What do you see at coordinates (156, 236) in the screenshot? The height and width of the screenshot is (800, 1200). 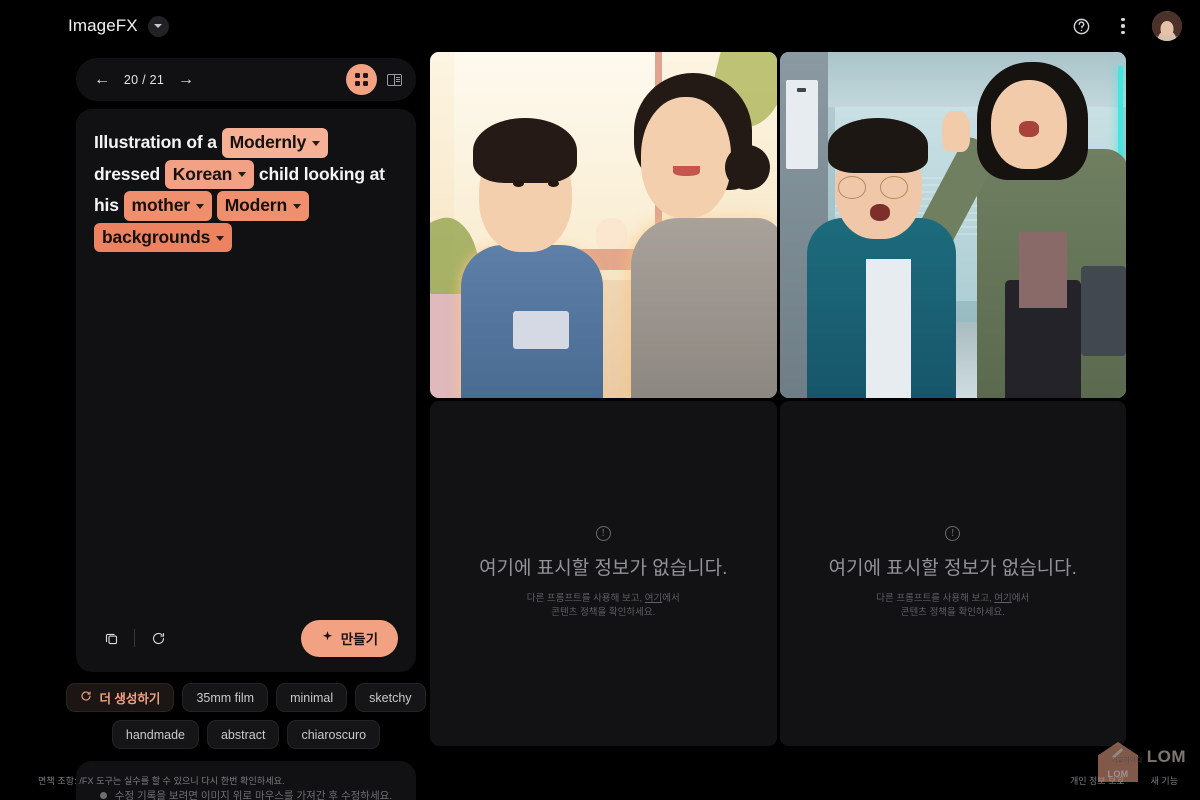 I see `chip-label: backgrounds` at bounding box center [156, 236].